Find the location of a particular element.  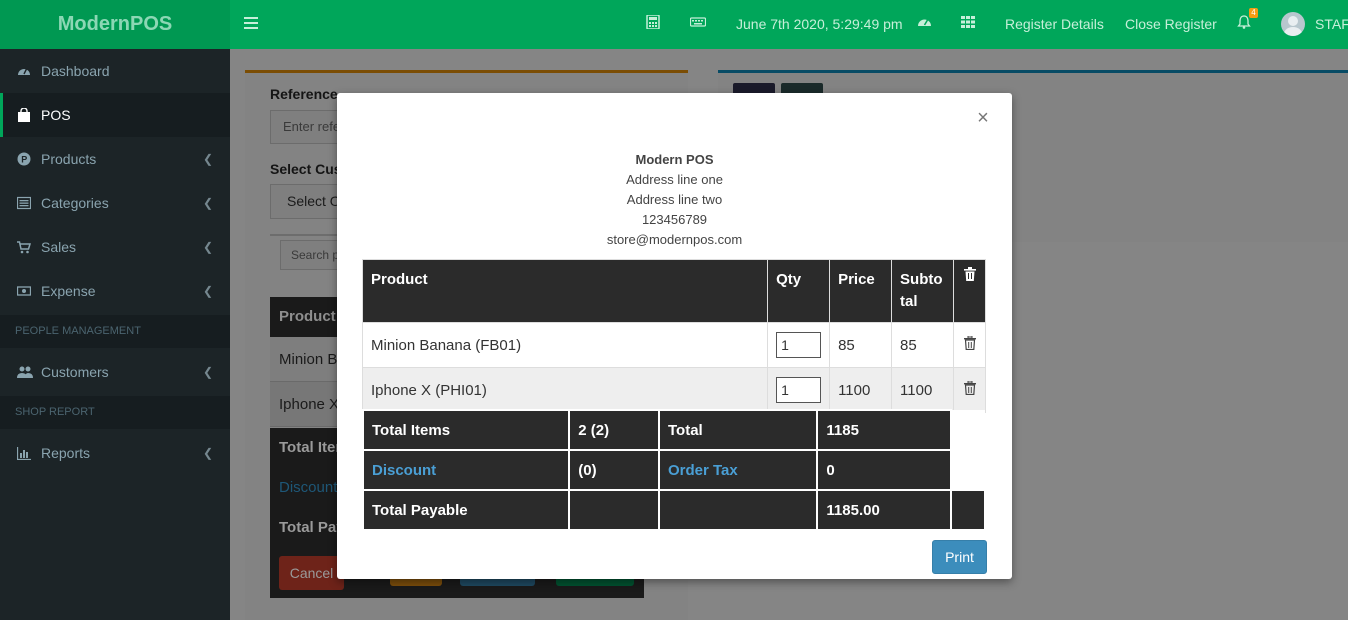

product-column-header: Product is located at coordinates (565, 291).